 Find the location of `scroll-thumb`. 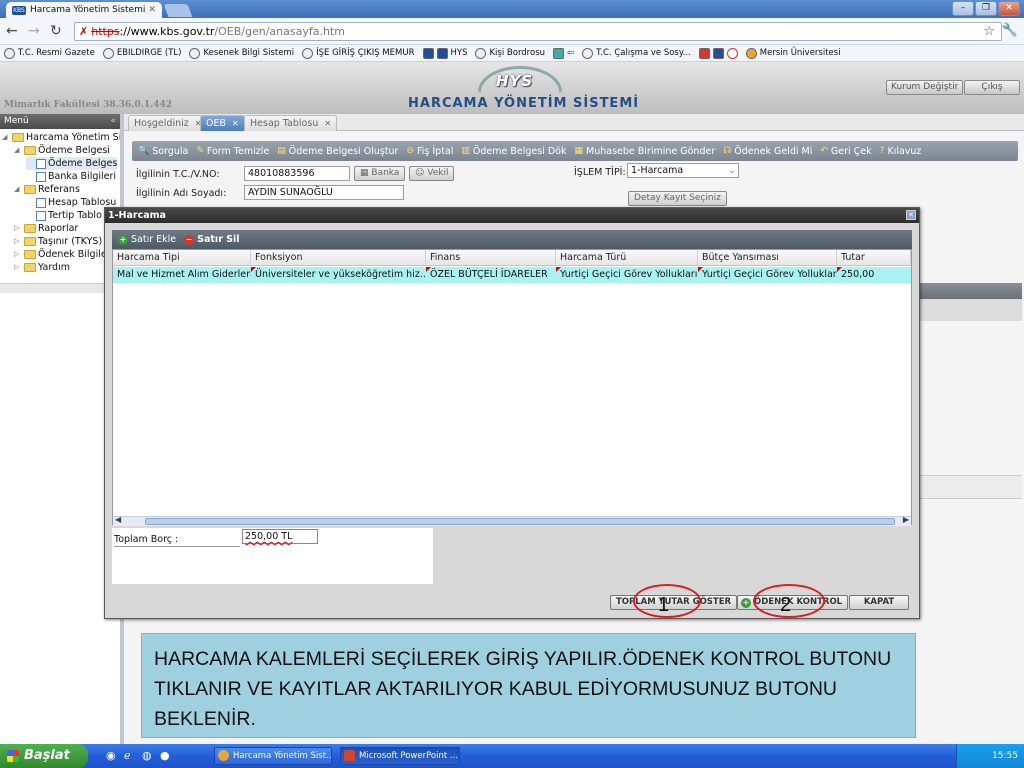

scroll-thumb is located at coordinates (520, 521).